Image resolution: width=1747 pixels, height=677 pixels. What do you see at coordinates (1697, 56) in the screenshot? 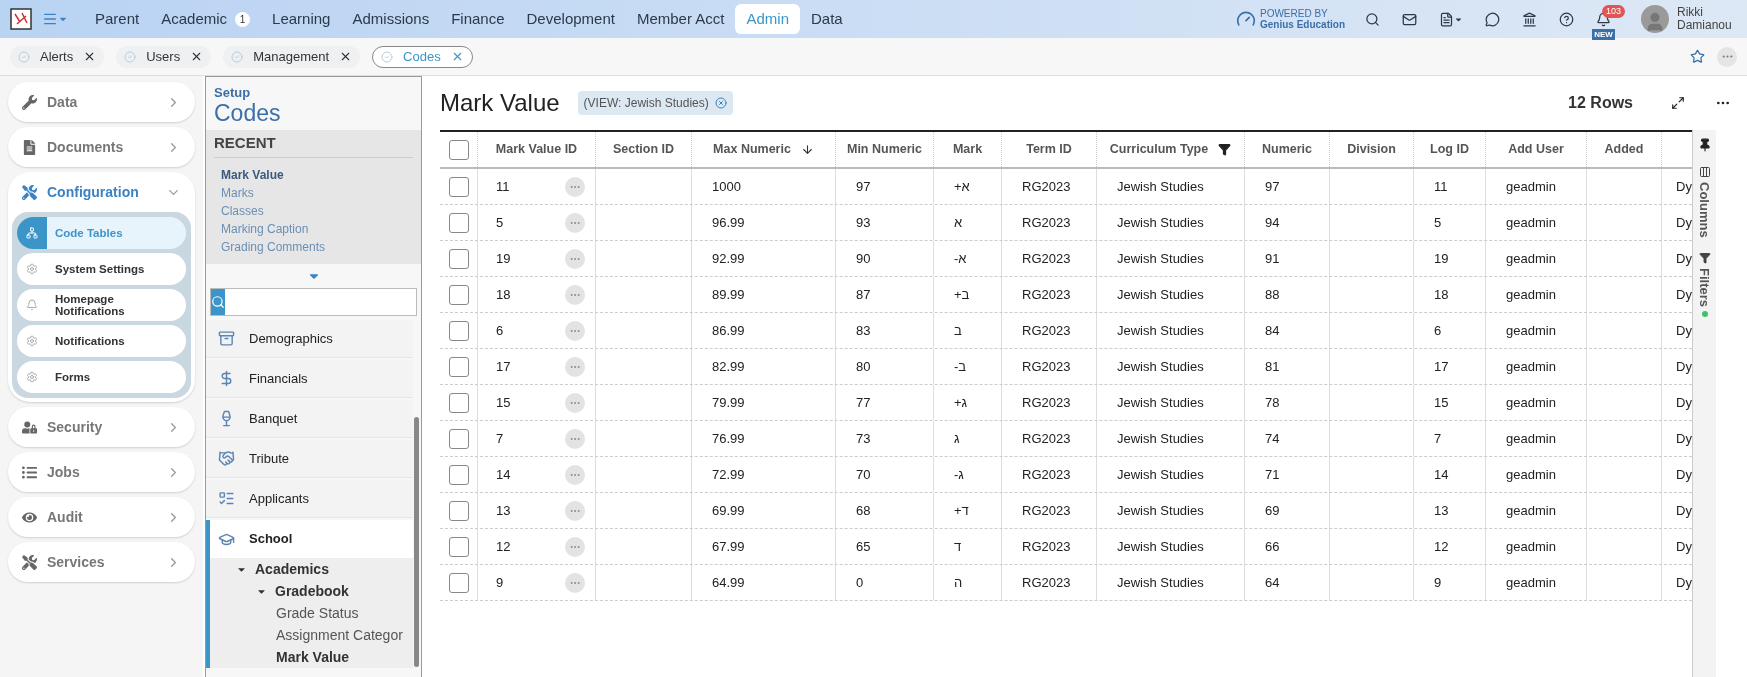
I see `favorite-icon` at bounding box center [1697, 56].